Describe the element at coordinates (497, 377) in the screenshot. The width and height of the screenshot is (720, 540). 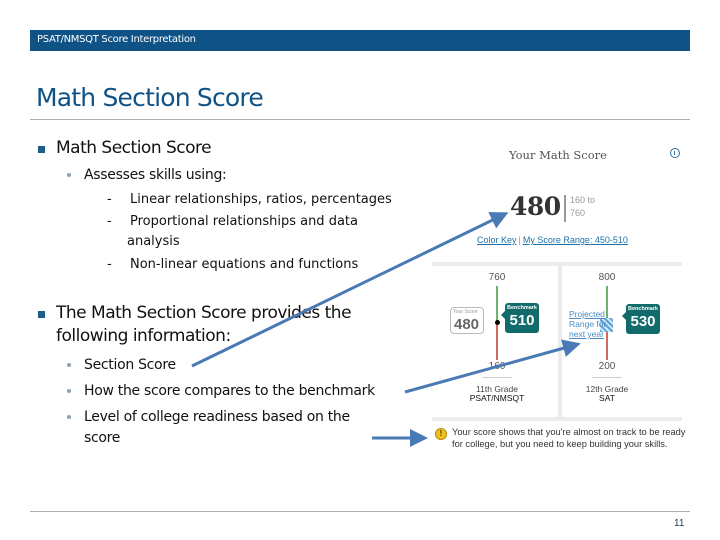
I see `psat-rule` at that location.